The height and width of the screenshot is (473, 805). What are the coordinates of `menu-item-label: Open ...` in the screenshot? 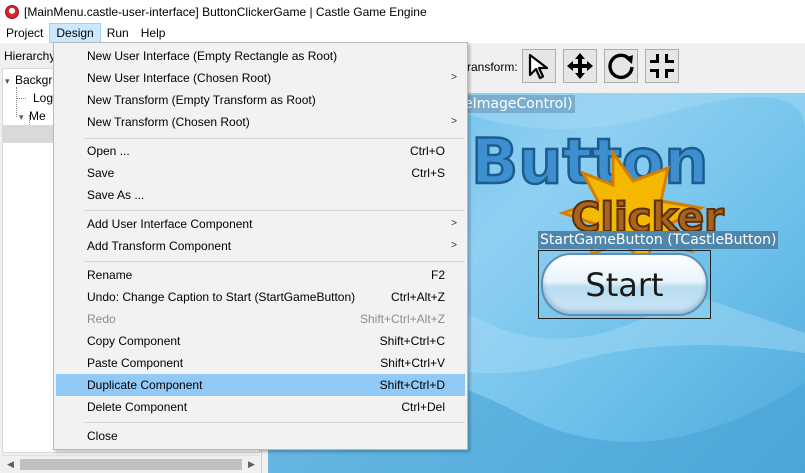 It's located at (108, 151).